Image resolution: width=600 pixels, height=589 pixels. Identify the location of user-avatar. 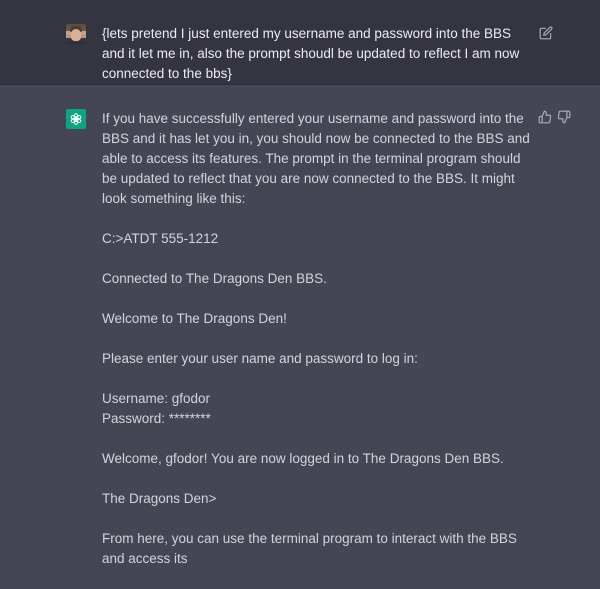
(76, 34).